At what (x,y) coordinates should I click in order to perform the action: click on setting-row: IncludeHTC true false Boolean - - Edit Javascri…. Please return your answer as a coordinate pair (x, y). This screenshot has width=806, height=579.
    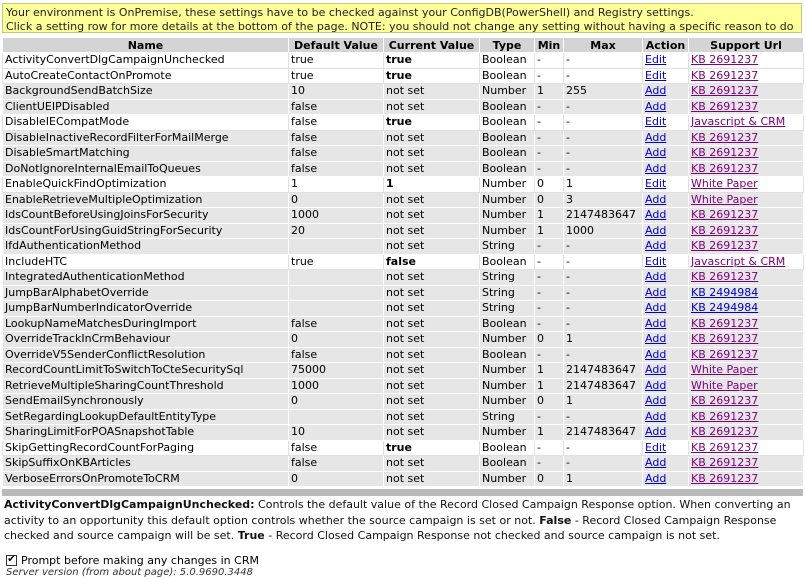
    Looking at the image, I should click on (403, 261).